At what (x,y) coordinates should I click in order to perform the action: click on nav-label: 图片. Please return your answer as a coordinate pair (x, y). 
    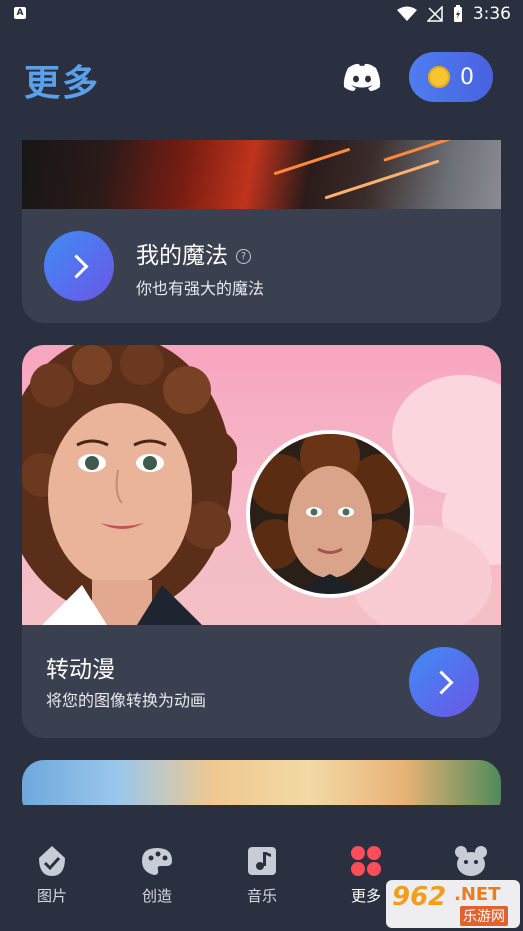
    Looking at the image, I should click on (51, 896).